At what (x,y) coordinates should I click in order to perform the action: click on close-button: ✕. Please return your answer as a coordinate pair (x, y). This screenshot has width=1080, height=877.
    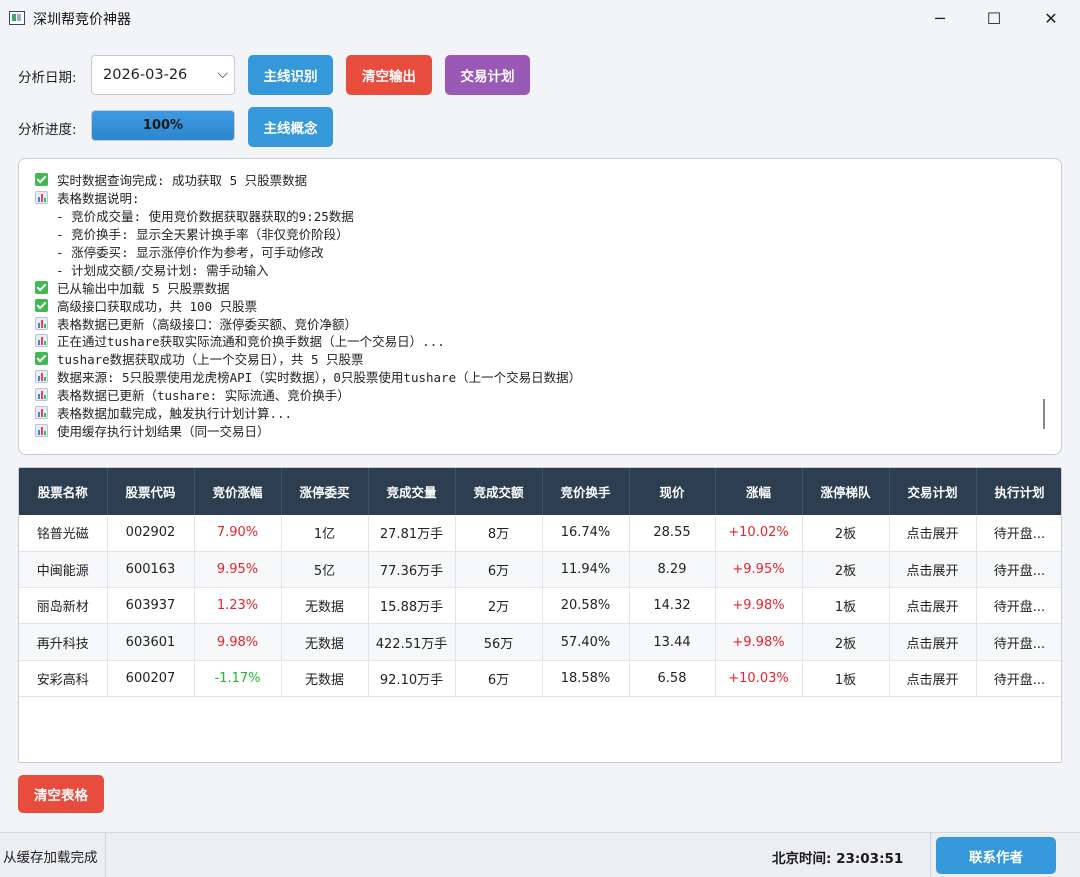
    Looking at the image, I should click on (1051, 18).